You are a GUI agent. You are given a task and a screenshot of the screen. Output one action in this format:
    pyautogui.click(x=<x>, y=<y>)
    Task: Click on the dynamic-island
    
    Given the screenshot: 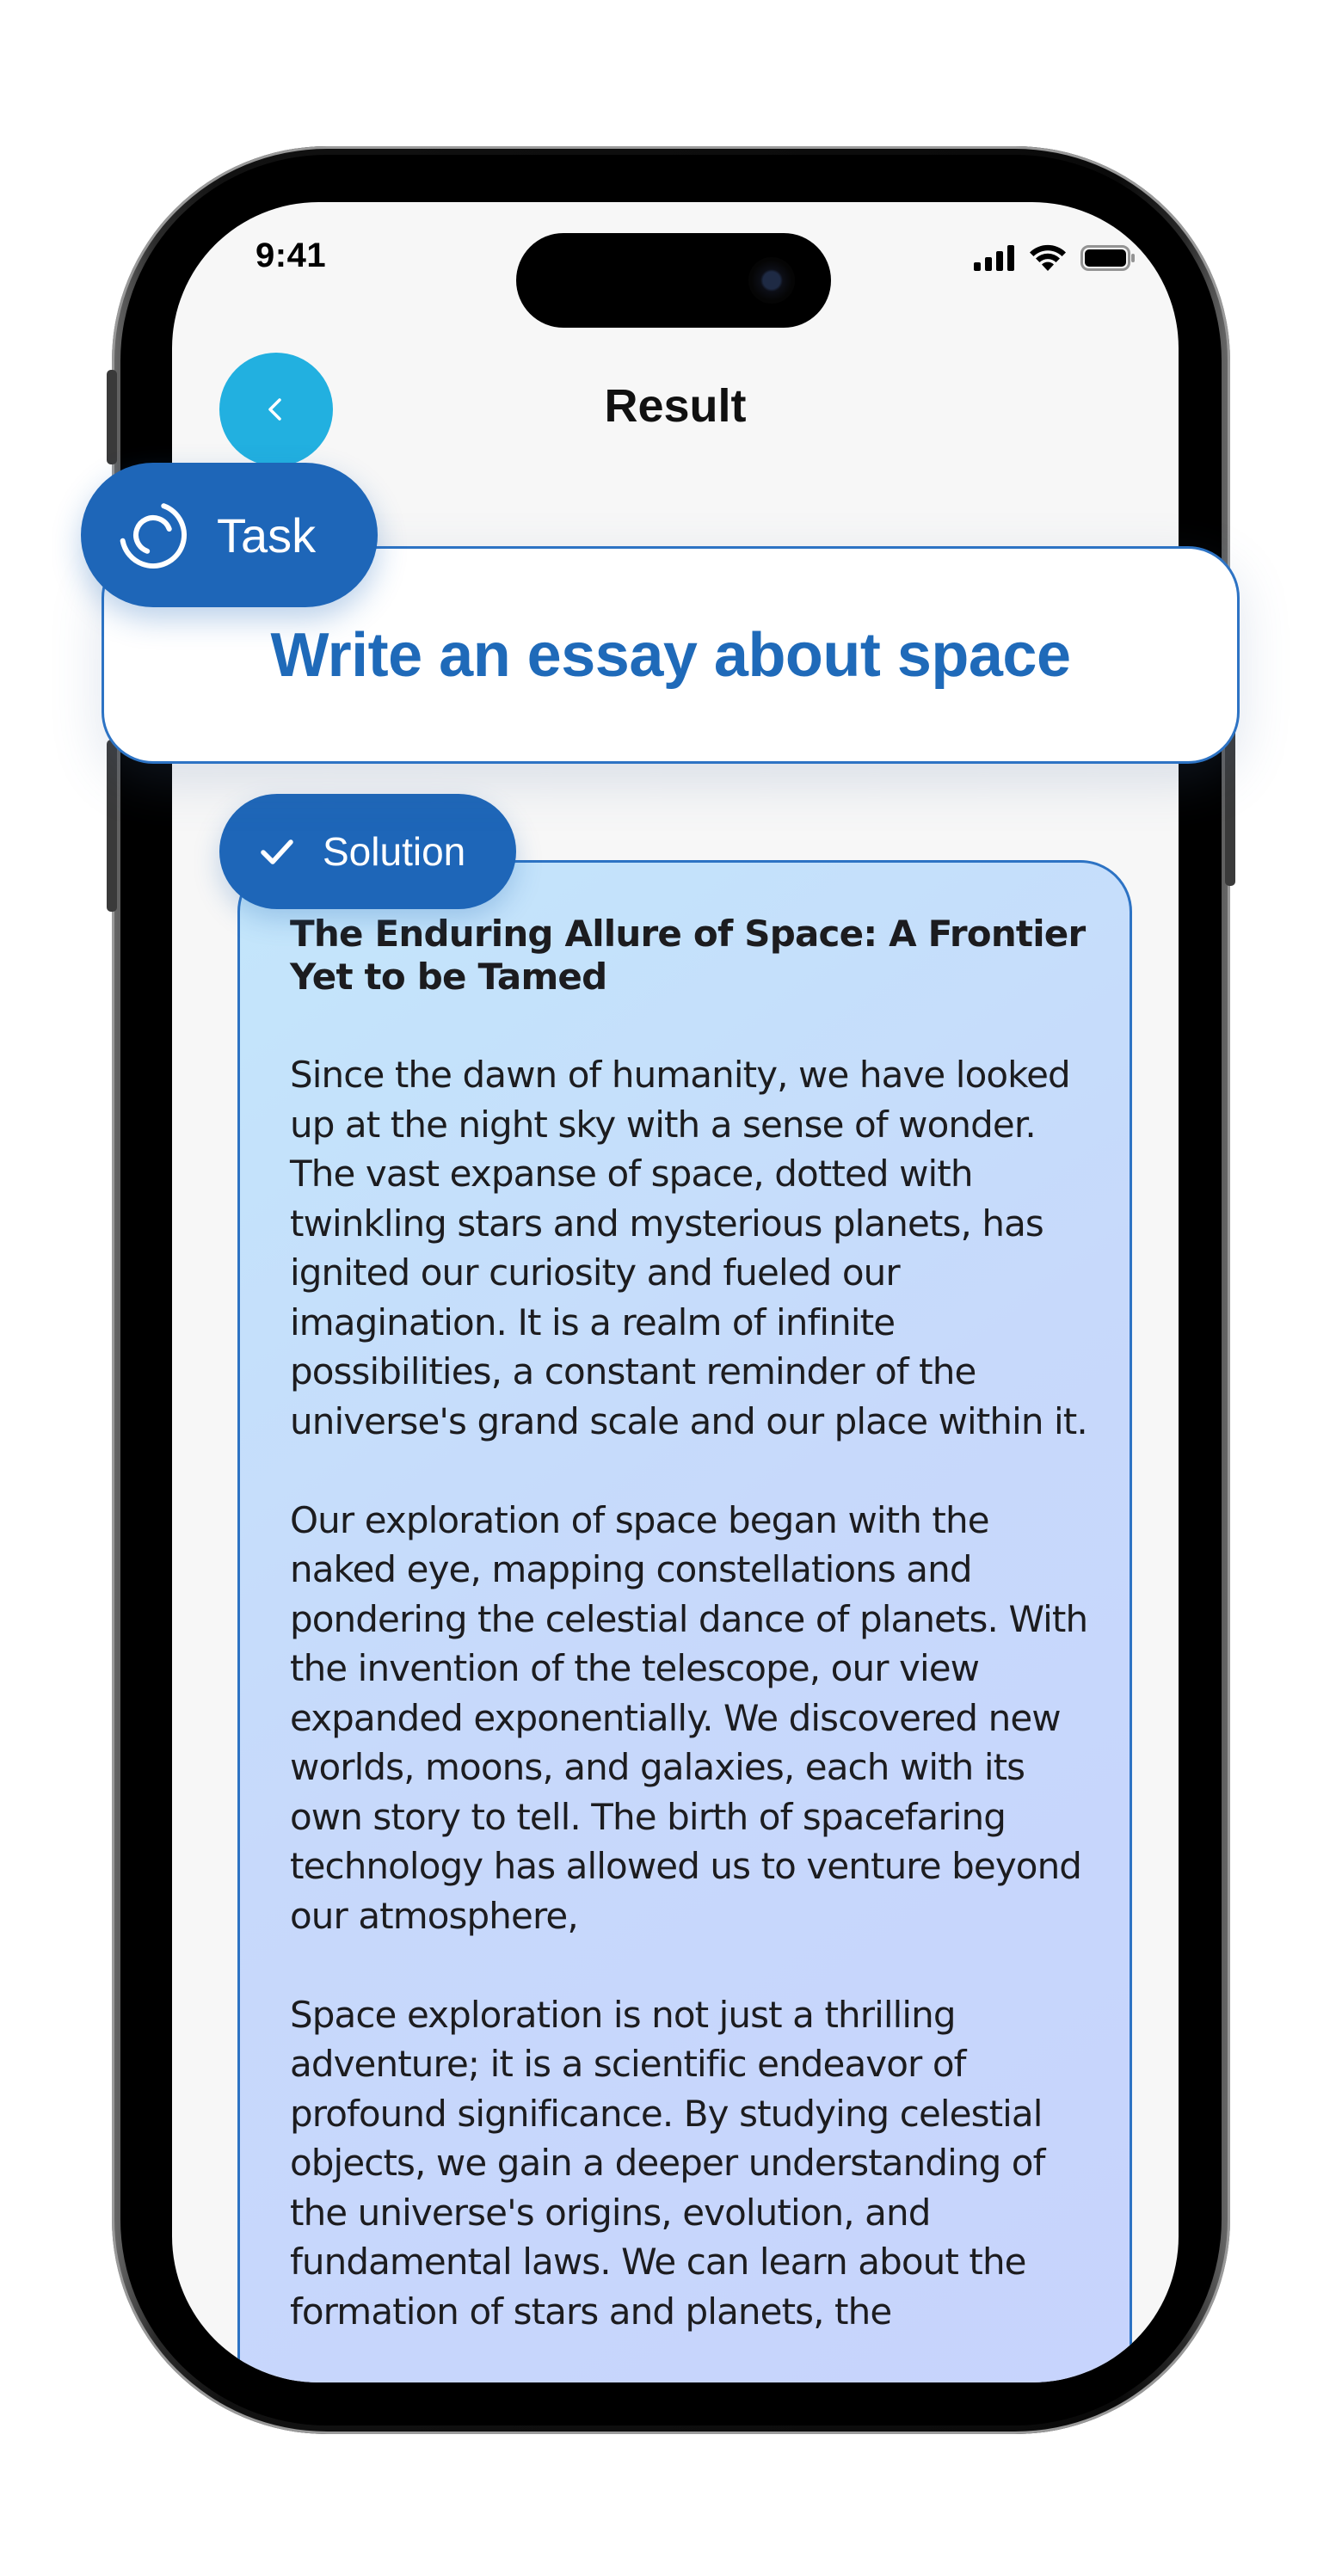 What is the action you would take?
    pyautogui.click(x=673, y=280)
    